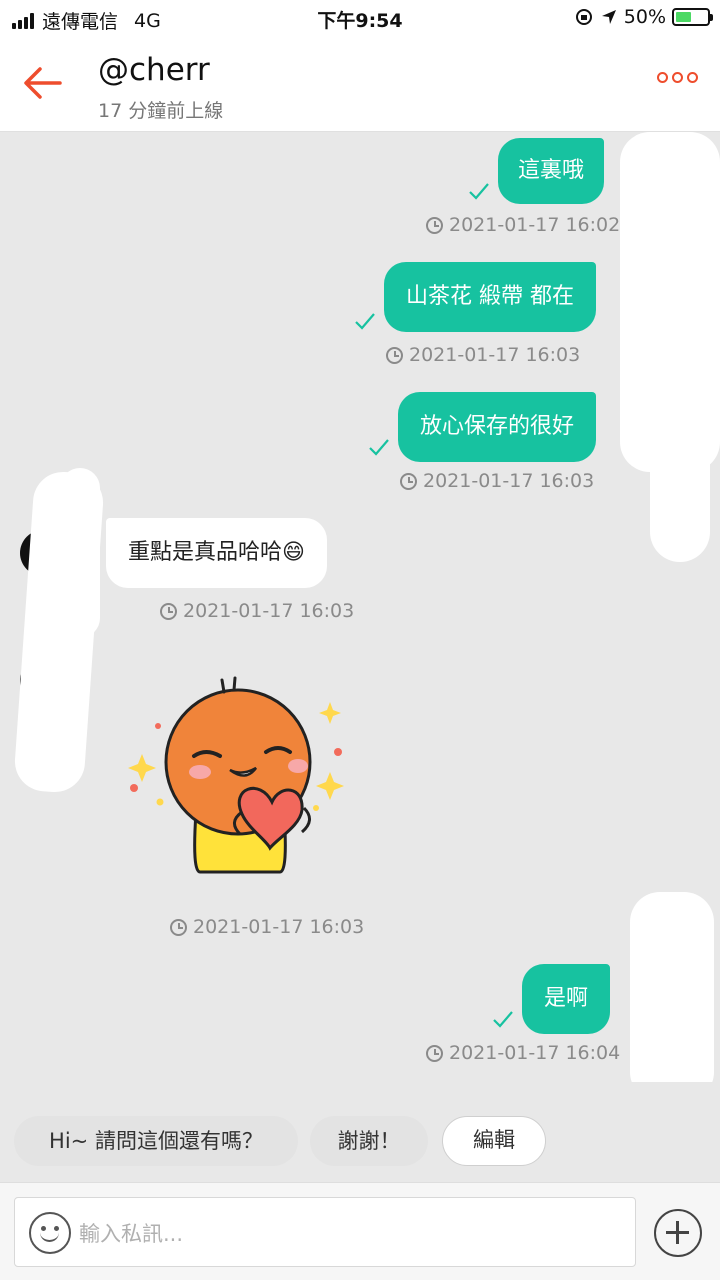 The image size is (720, 1280). What do you see at coordinates (156, 1141) in the screenshot?
I see `quick-reply-chip: Hi~ 請問這個還有嗎？` at bounding box center [156, 1141].